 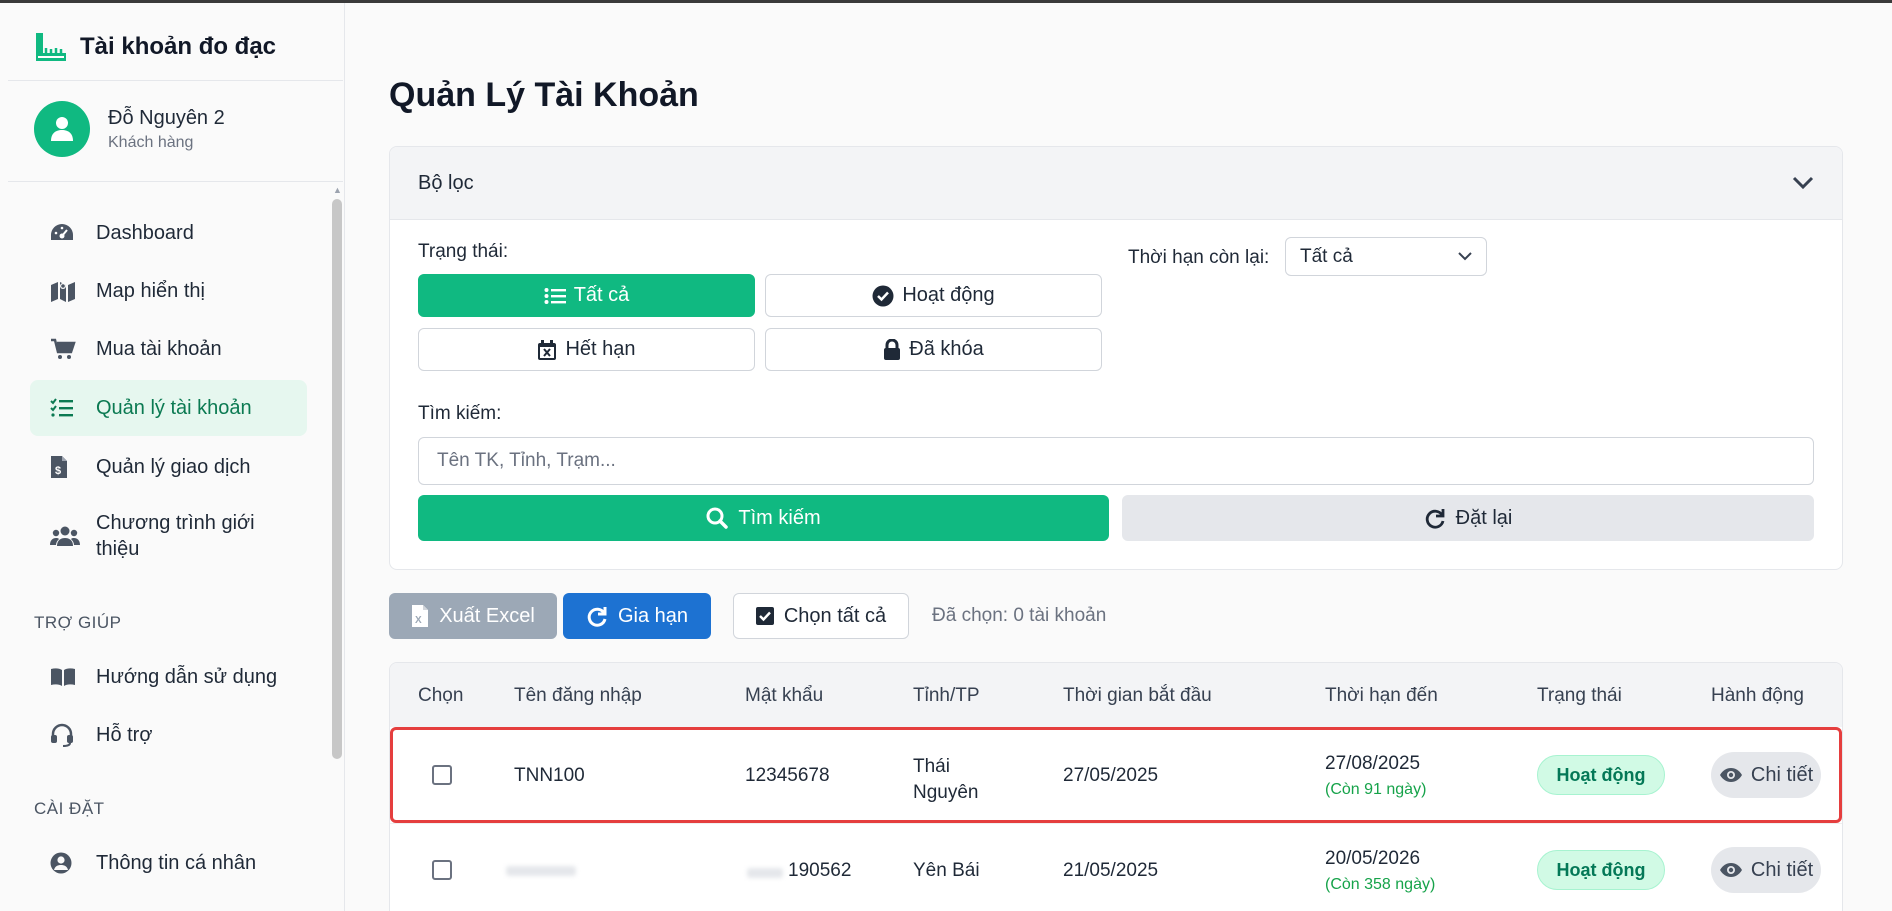 What do you see at coordinates (1730, 870) in the screenshot?
I see `eye-icon` at bounding box center [1730, 870].